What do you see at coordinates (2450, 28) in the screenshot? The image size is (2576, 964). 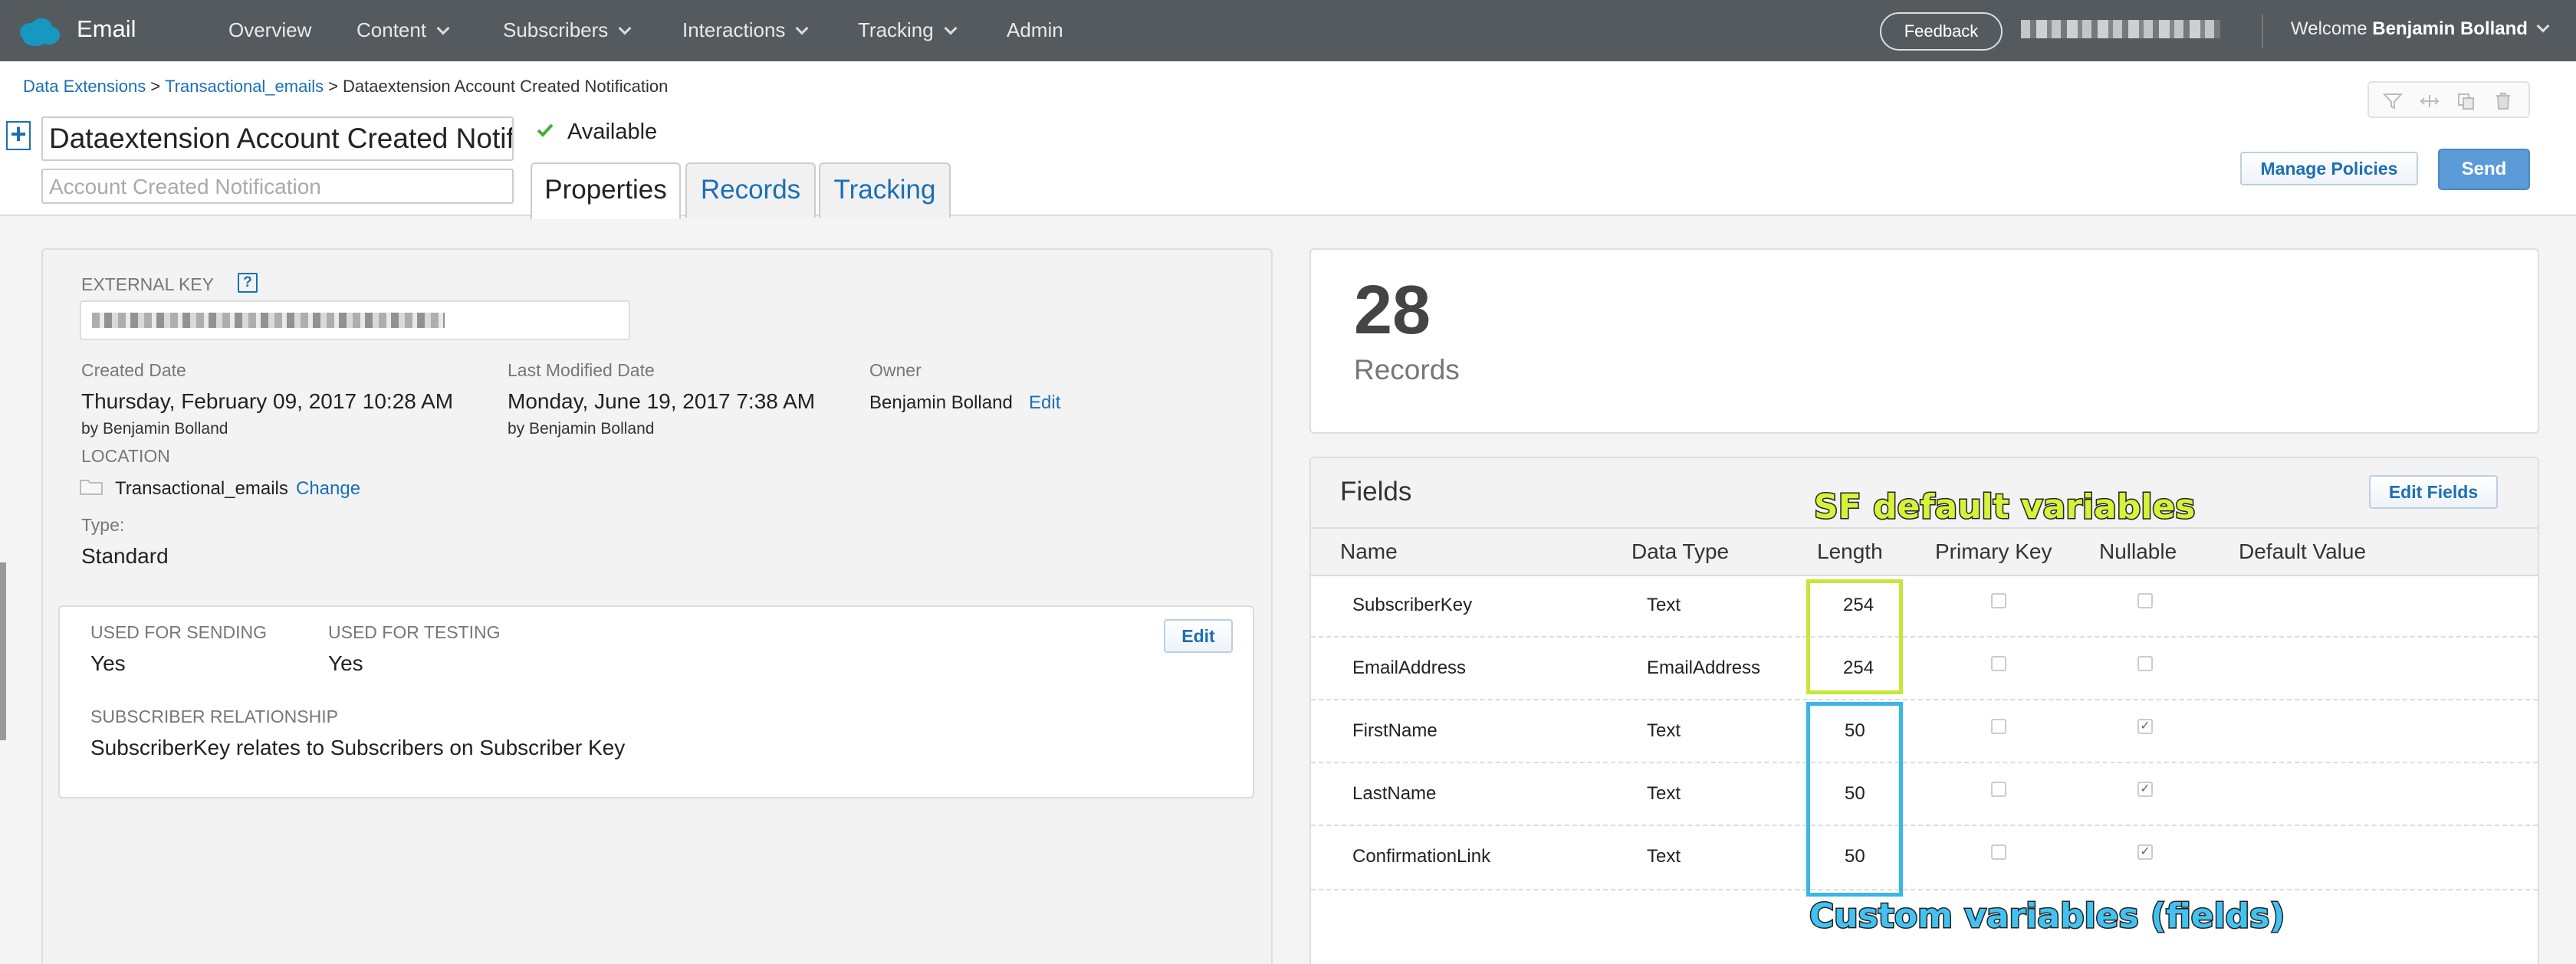 I see `user-name: Benjamin Bolland` at bounding box center [2450, 28].